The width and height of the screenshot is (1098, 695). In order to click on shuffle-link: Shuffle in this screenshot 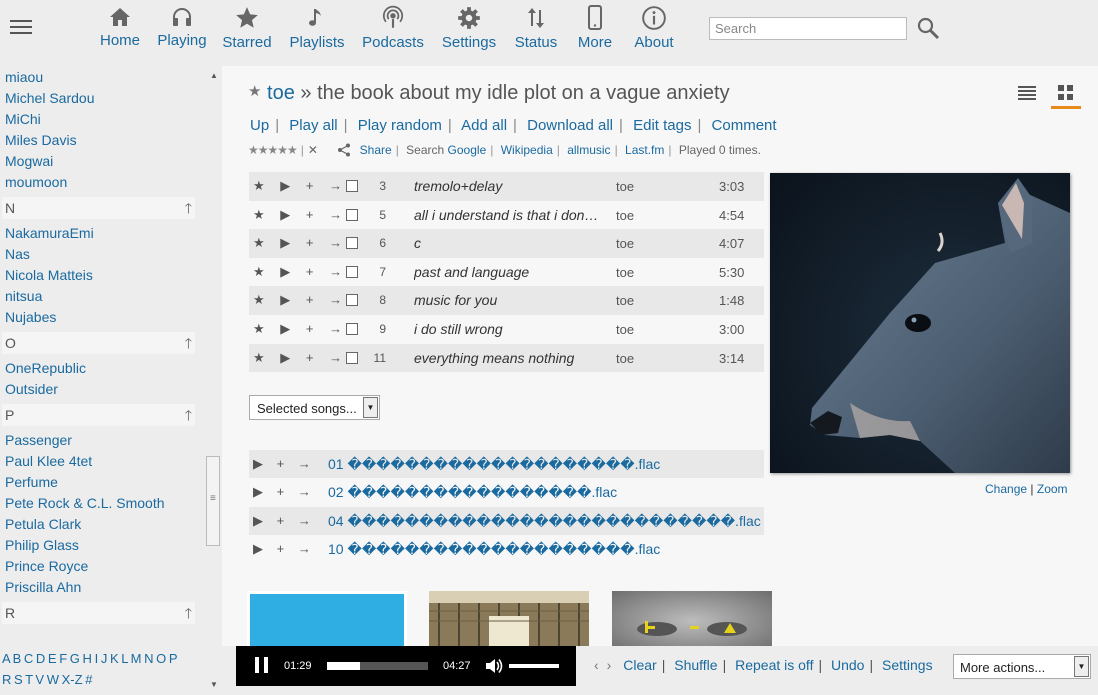, I will do `click(695, 665)`.